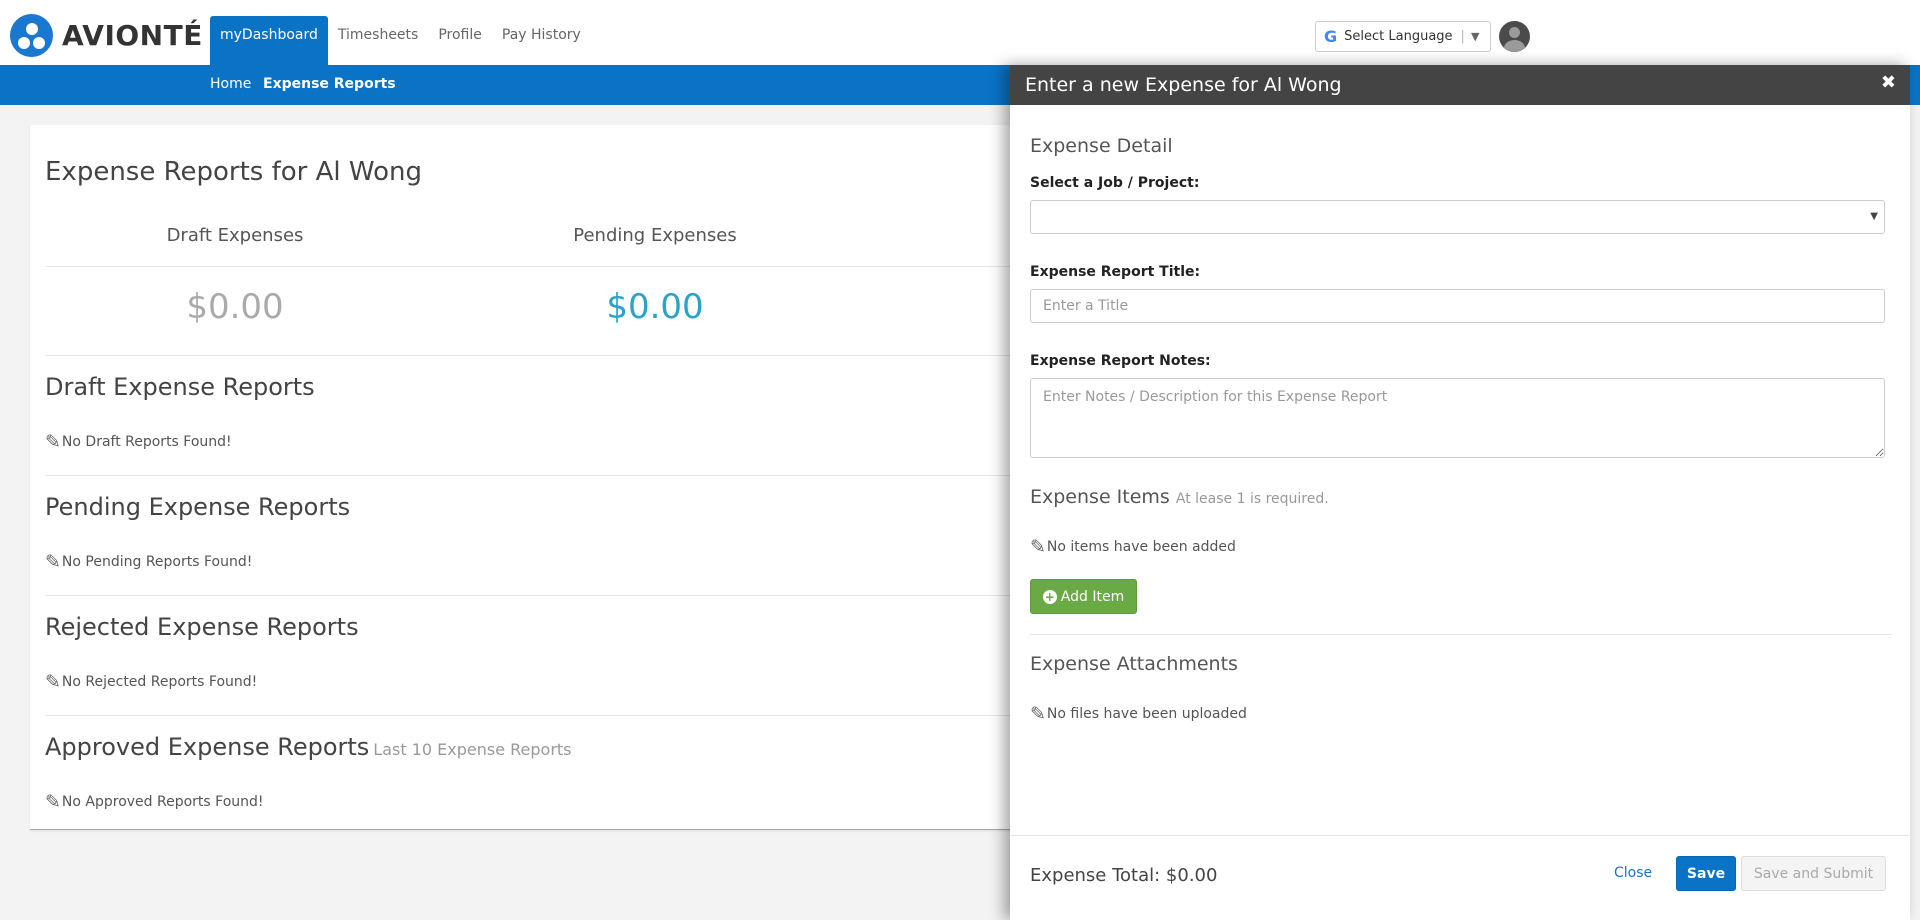  I want to click on expense-items-hint: At lease 1 is required., so click(1252, 499).